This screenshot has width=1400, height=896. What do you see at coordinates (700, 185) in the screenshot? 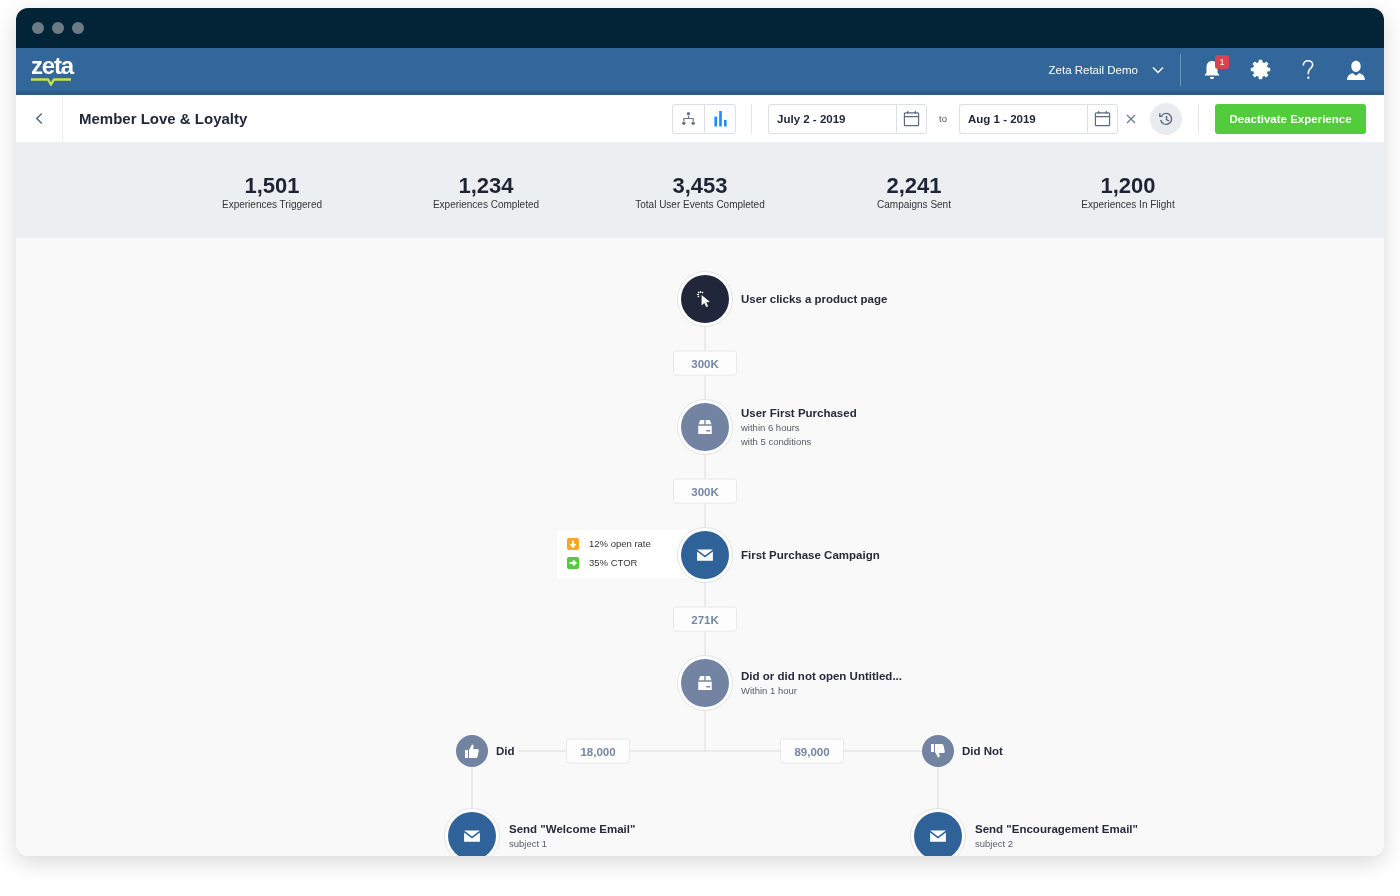
I see `stat-value: 3,453` at bounding box center [700, 185].